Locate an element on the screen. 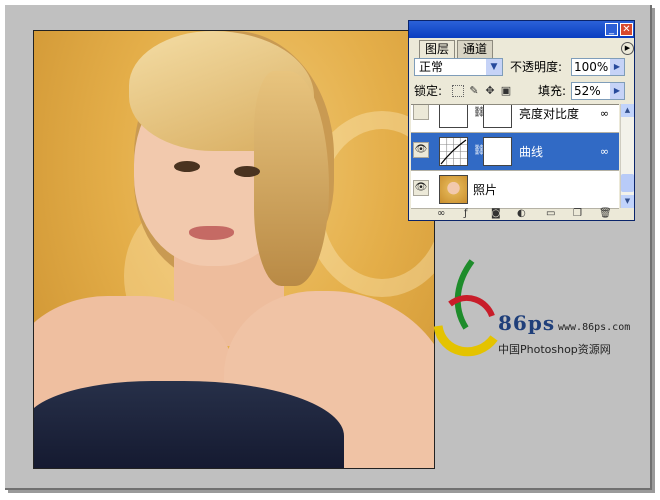  logo-caption: 中国Photoshop资源网 is located at coordinates (554, 349).